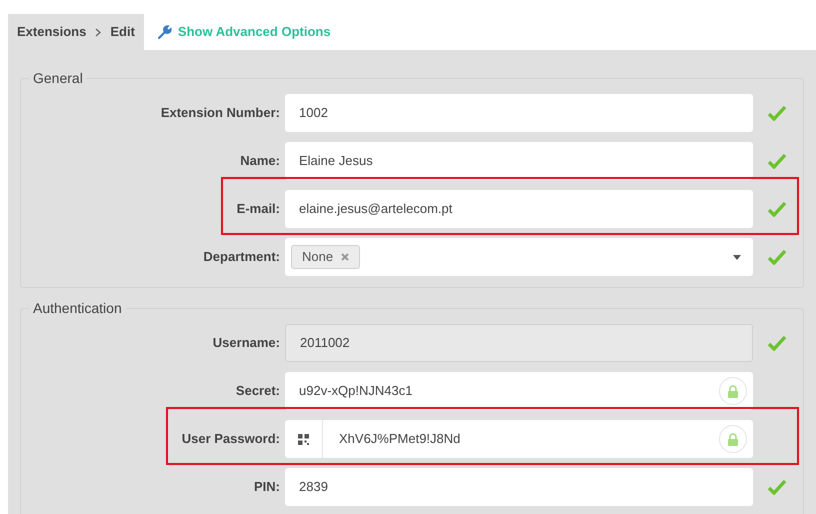  Describe the element at coordinates (303, 439) in the screenshot. I see `qr-code-icon` at that location.